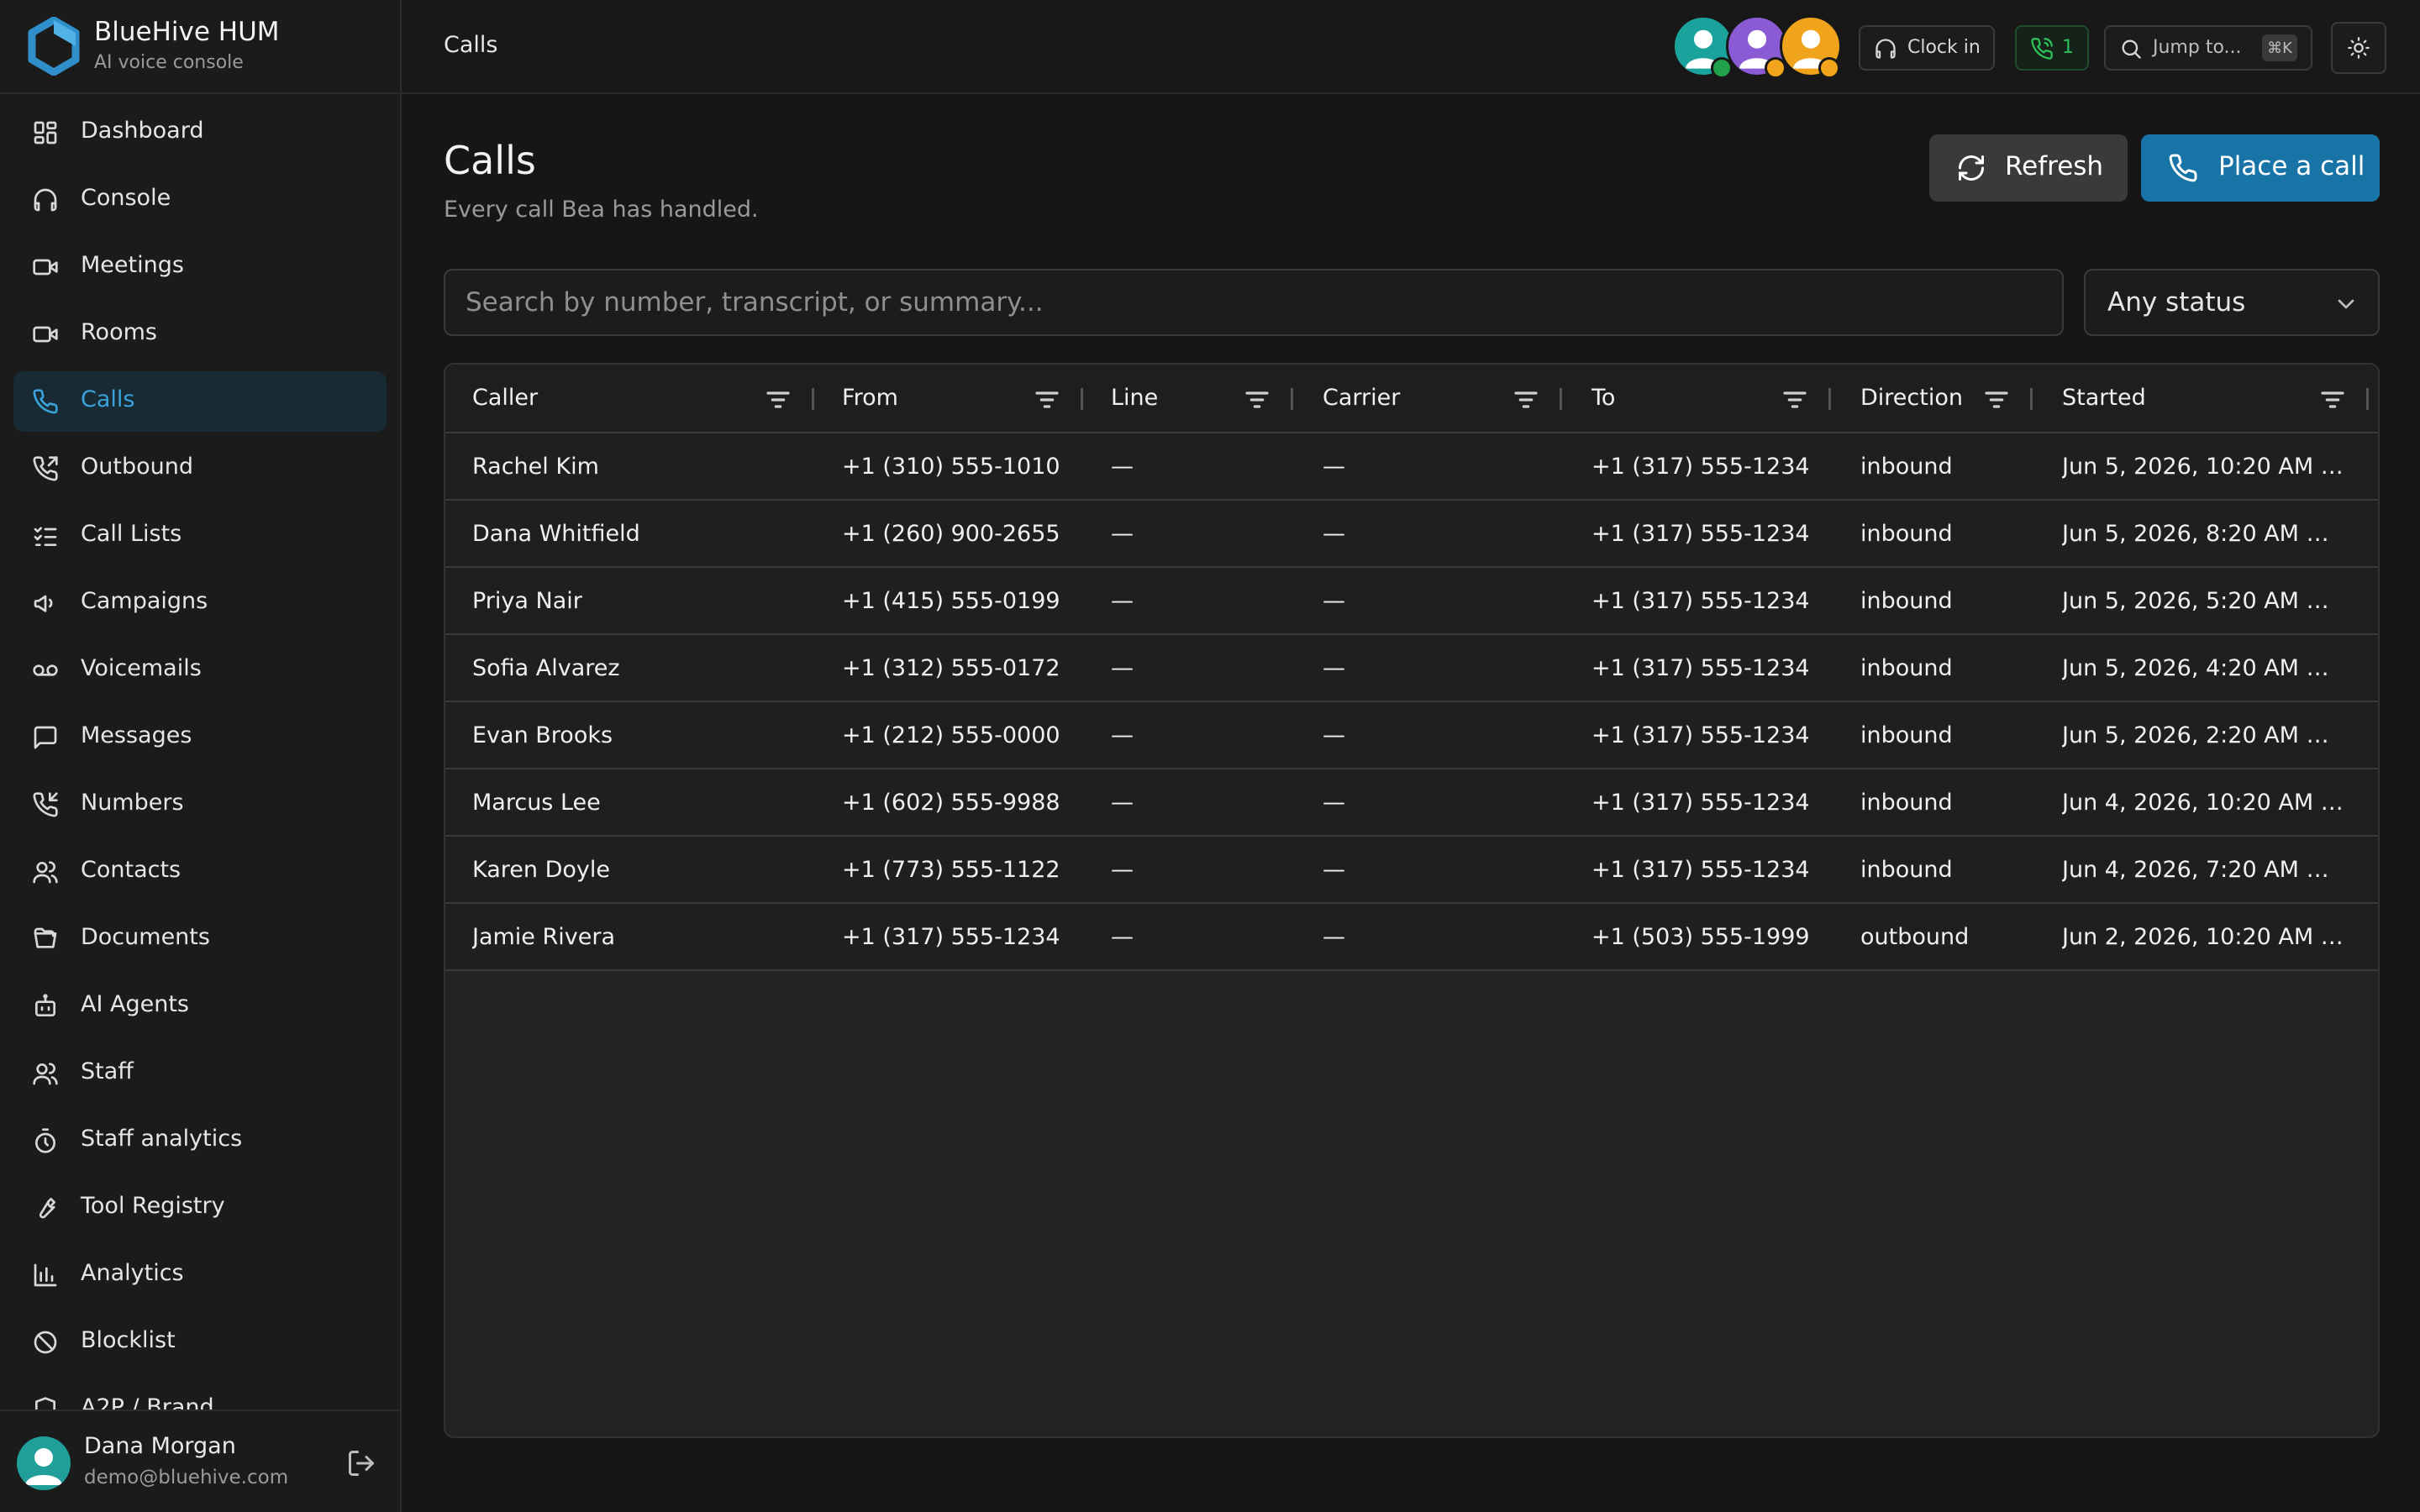 The width and height of the screenshot is (2420, 1512). What do you see at coordinates (200, 1208) in the screenshot?
I see `sidebar-item-tool-registry: Tool Registry` at bounding box center [200, 1208].